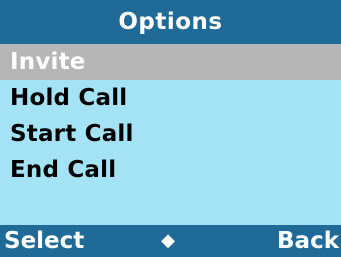 The height and width of the screenshot is (257, 341). I want to click on menu-item-start-call: Start Call, so click(170, 134).